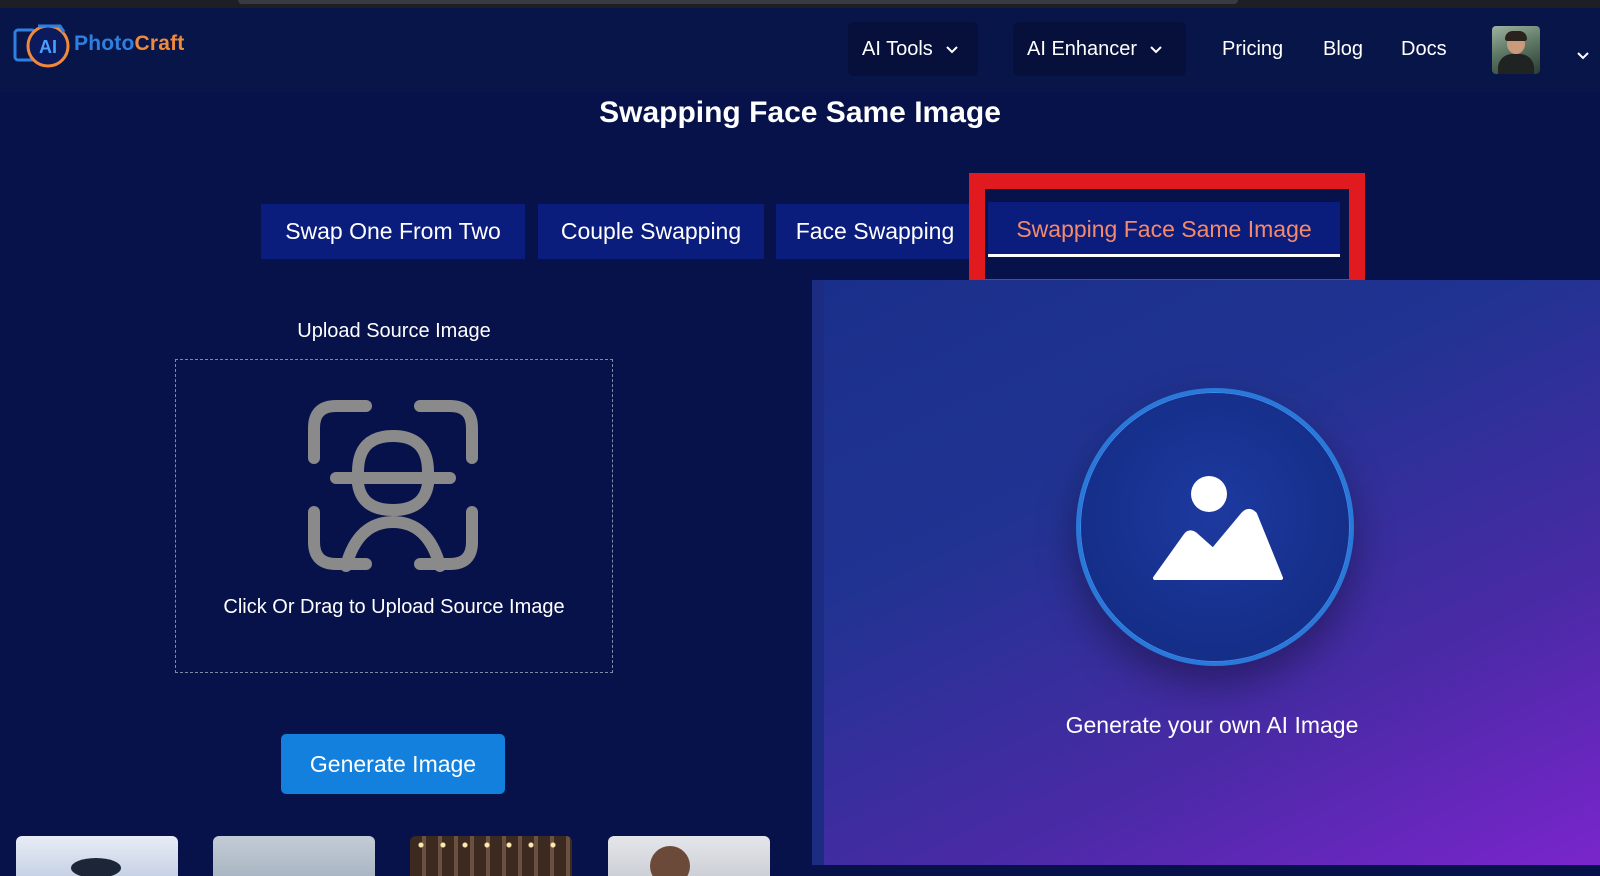 This screenshot has height=876, width=1600. I want to click on tab-label: Face Swapping, so click(875, 231).